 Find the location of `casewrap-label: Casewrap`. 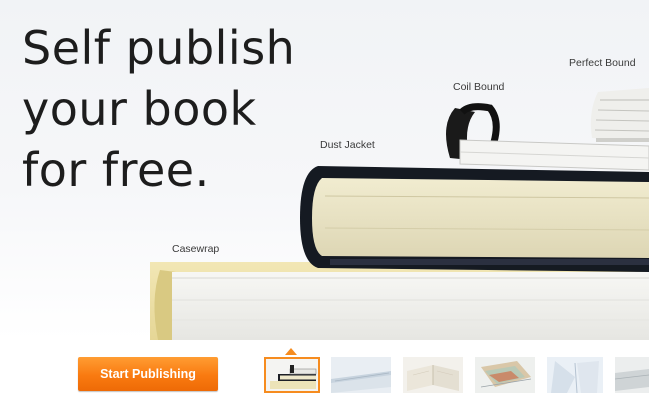

casewrap-label: Casewrap is located at coordinates (196, 249).